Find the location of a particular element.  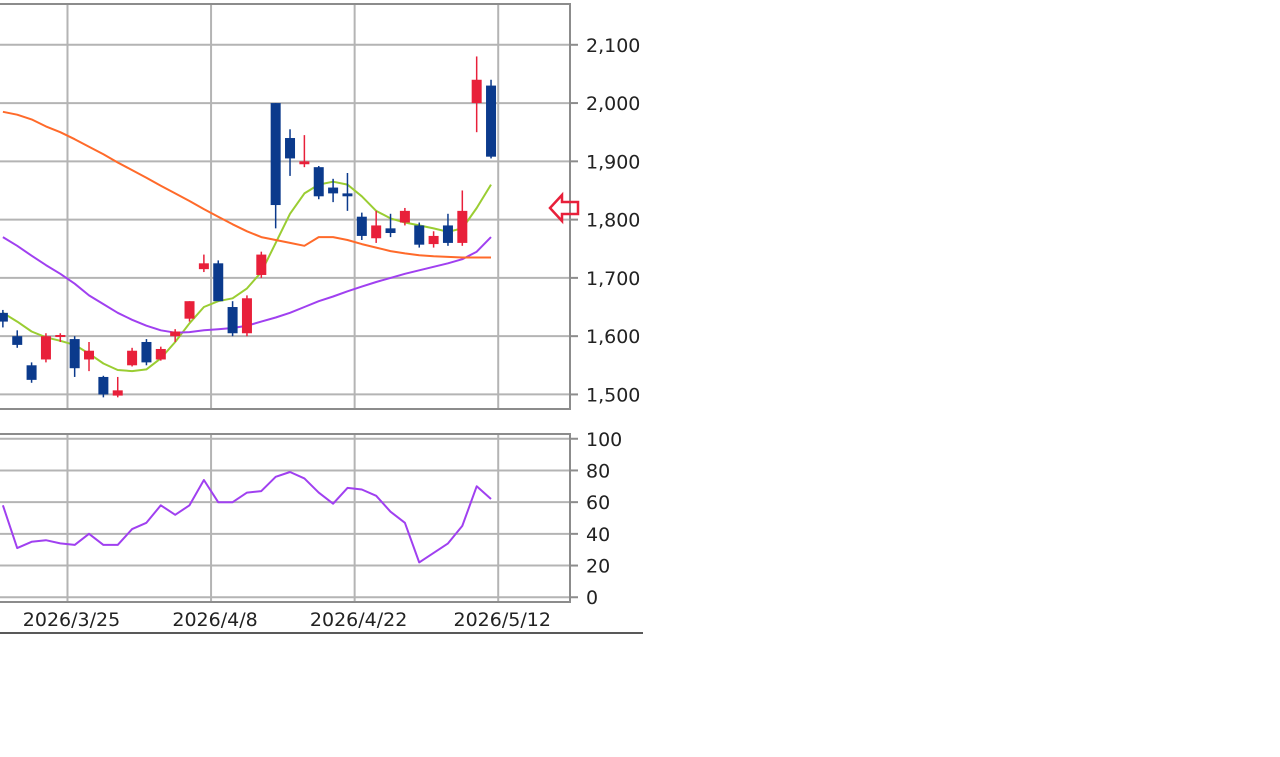

oscillator-line is located at coordinates (246, 517).